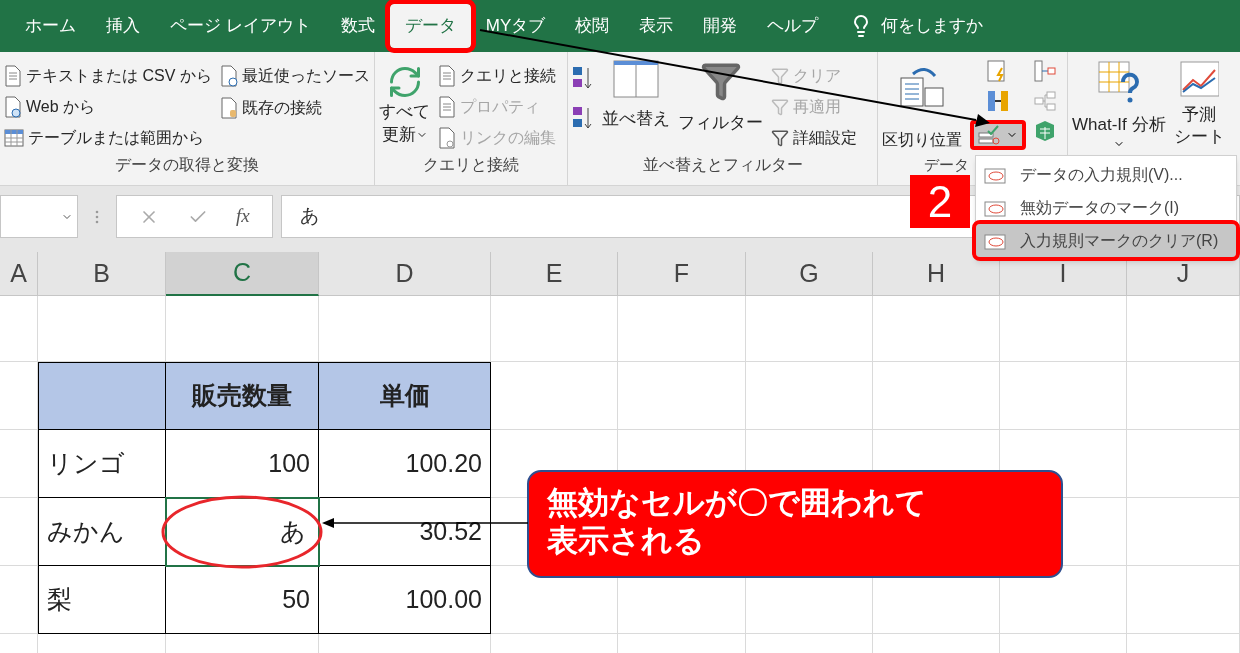  Describe the element at coordinates (102, 532) in the screenshot. I see `table-cell: みかん` at that location.